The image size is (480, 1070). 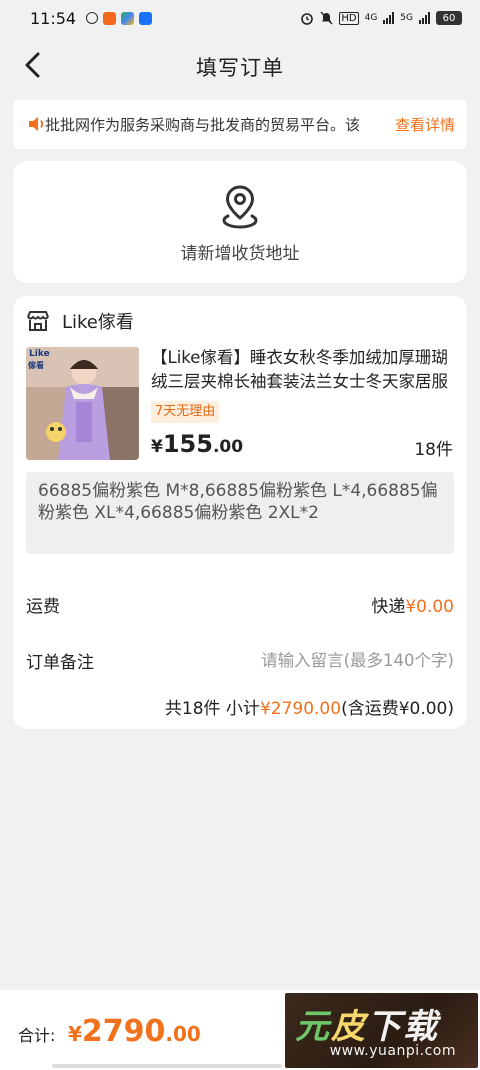 I want to click on product-image: Like 傢看, so click(x=82, y=403).